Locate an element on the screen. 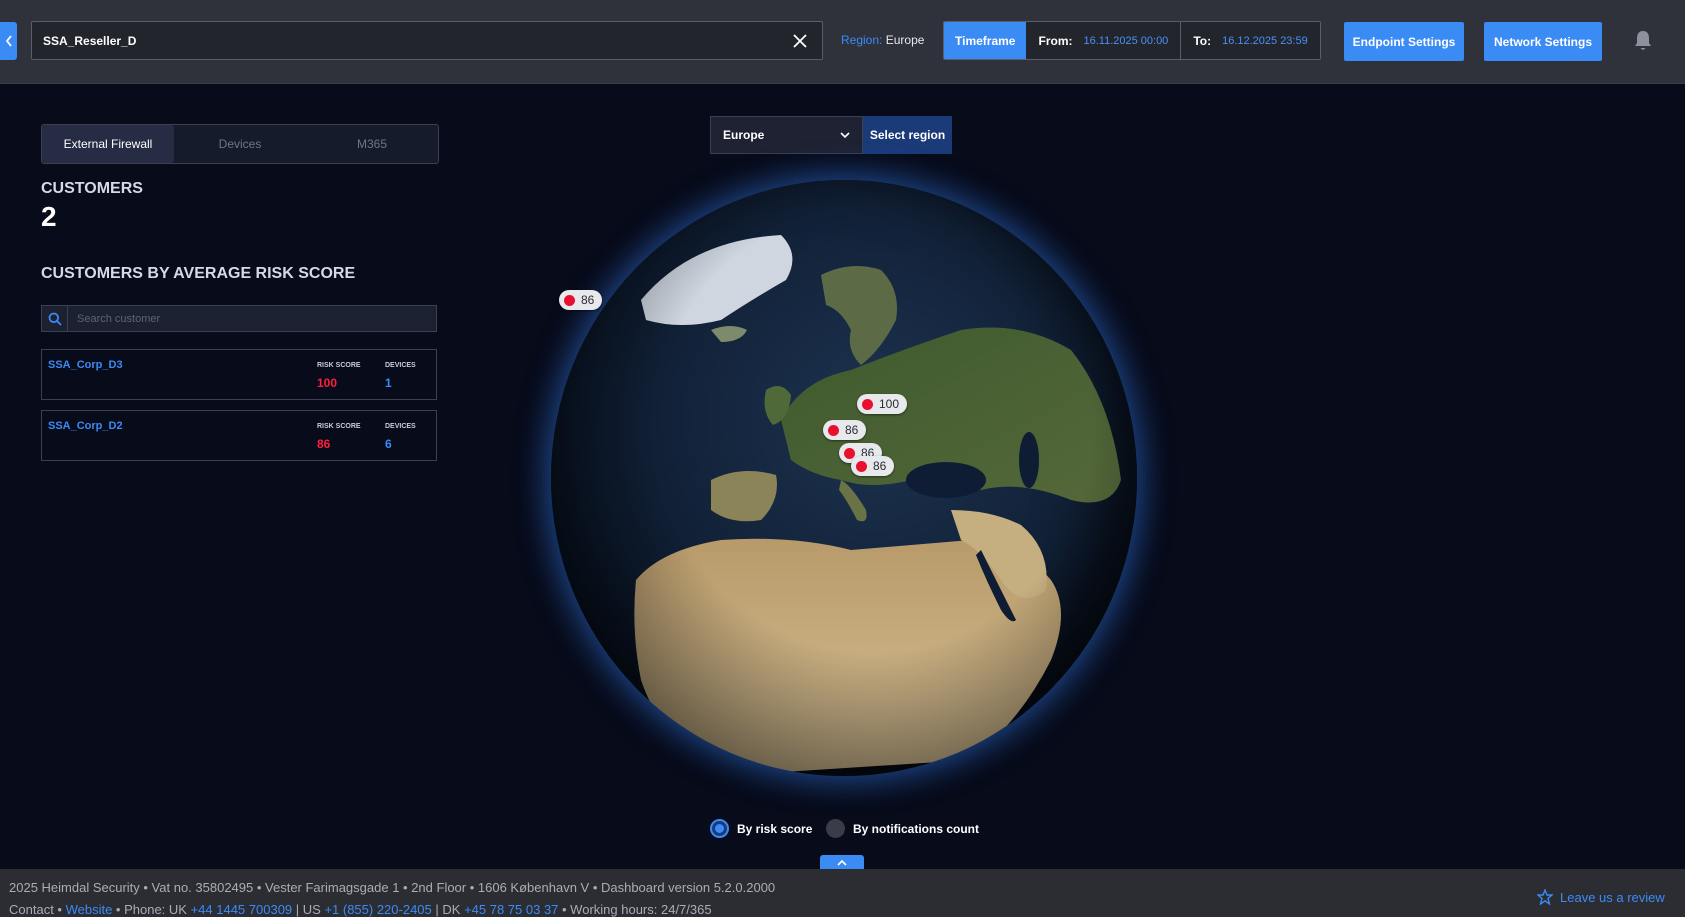 This screenshot has height=917, width=1685. customer-search is located at coordinates (239, 318).